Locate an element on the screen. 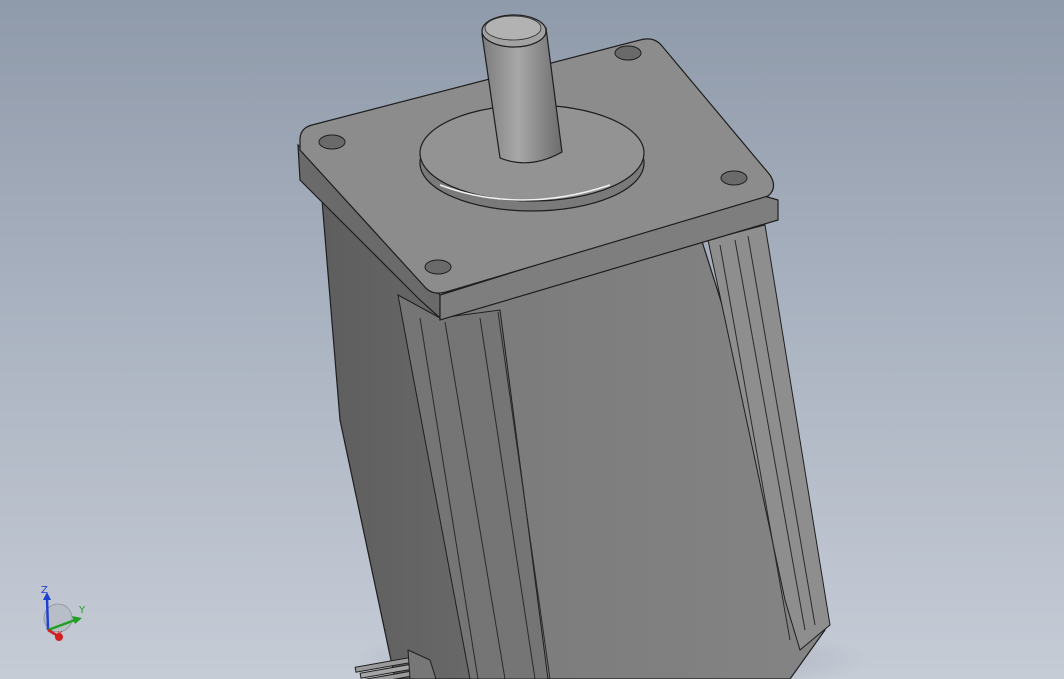  x-axis-label: X is located at coordinates (60, 634).